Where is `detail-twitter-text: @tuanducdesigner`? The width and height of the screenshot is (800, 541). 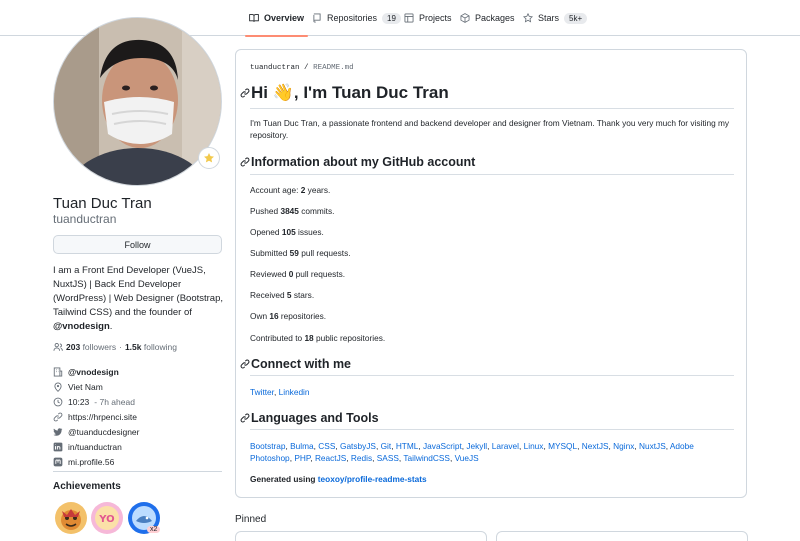 detail-twitter-text: @tuanducdesigner is located at coordinates (104, 431).